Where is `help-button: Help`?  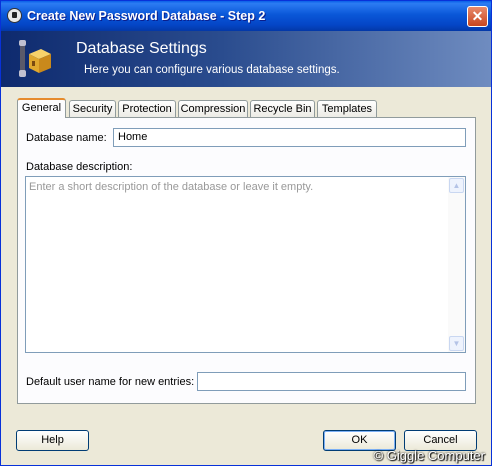 help-button: Help is located at coordinates (52, 440).